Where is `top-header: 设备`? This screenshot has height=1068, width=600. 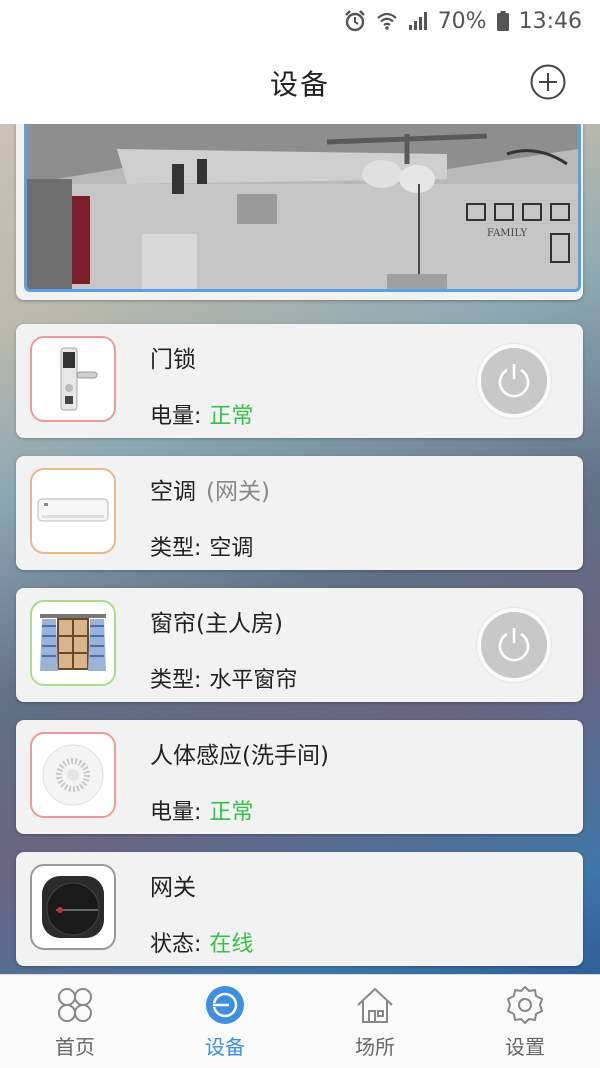 top-header: 设备 is located at coordinates (300, 83).